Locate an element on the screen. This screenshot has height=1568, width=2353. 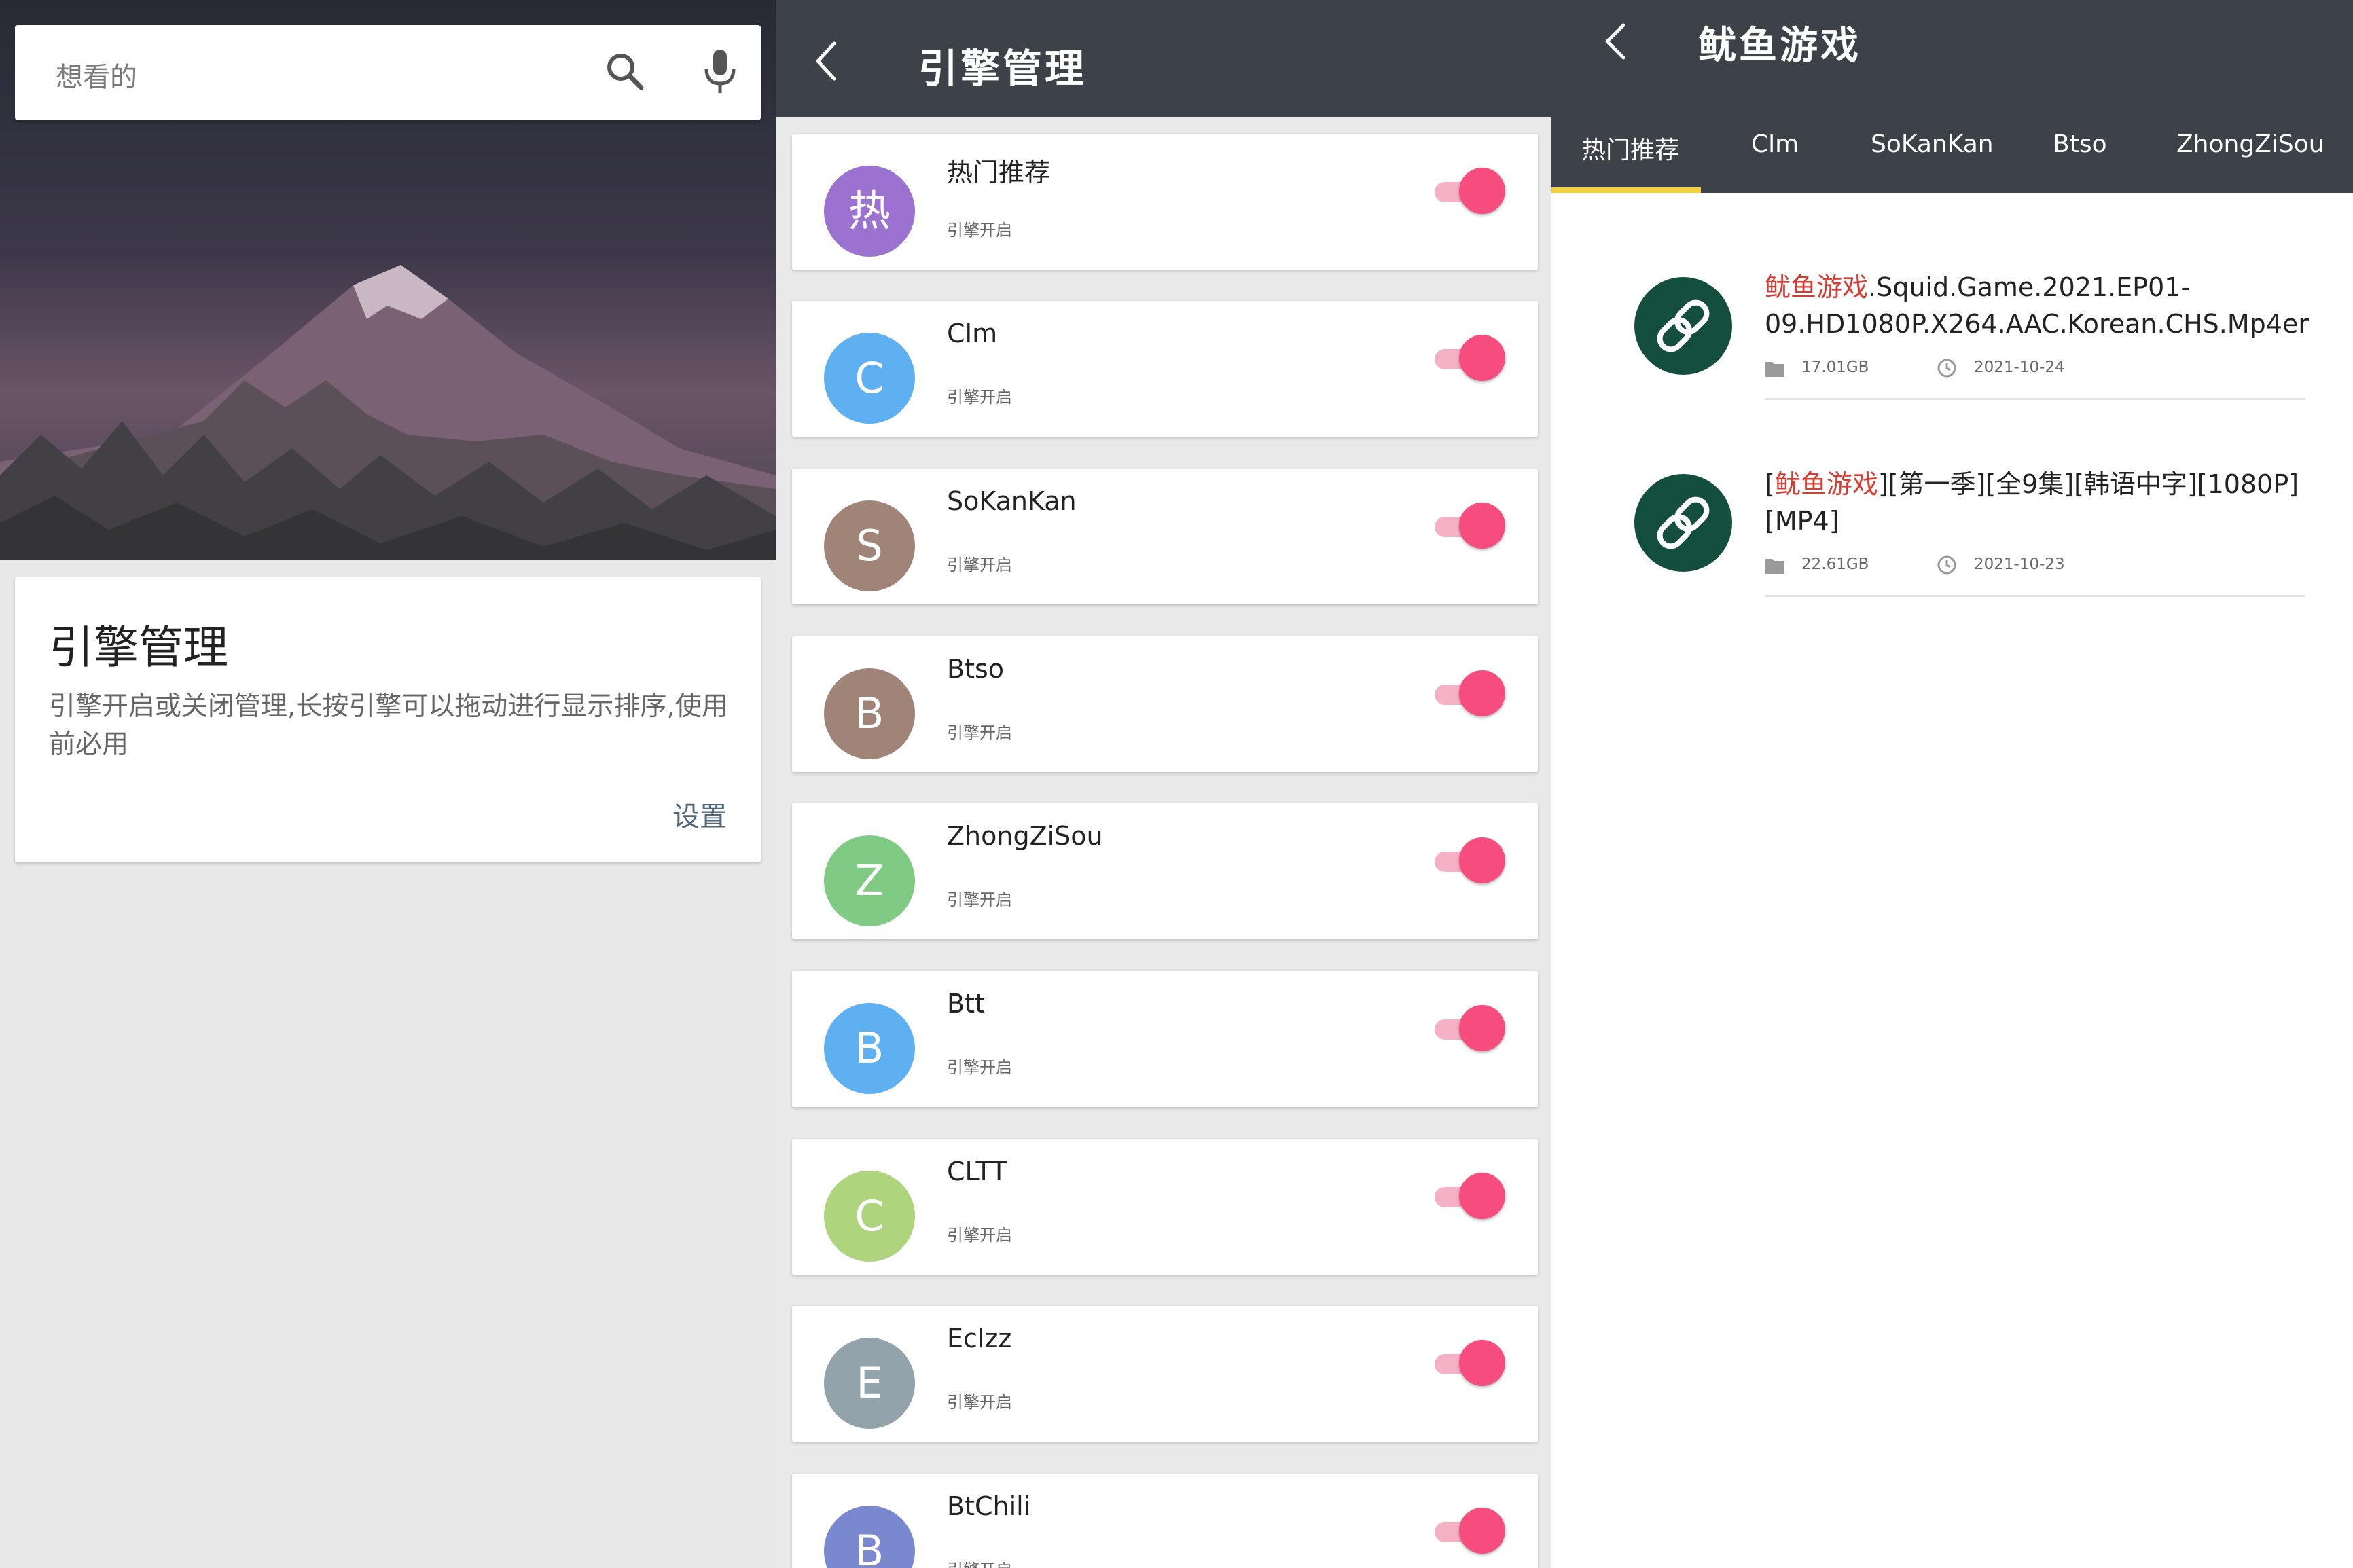
card-description: 引擎开启或关闭管理,长按引擎可以拖动进行显示排序,使用前必用 is located at coordinates (388, 725).